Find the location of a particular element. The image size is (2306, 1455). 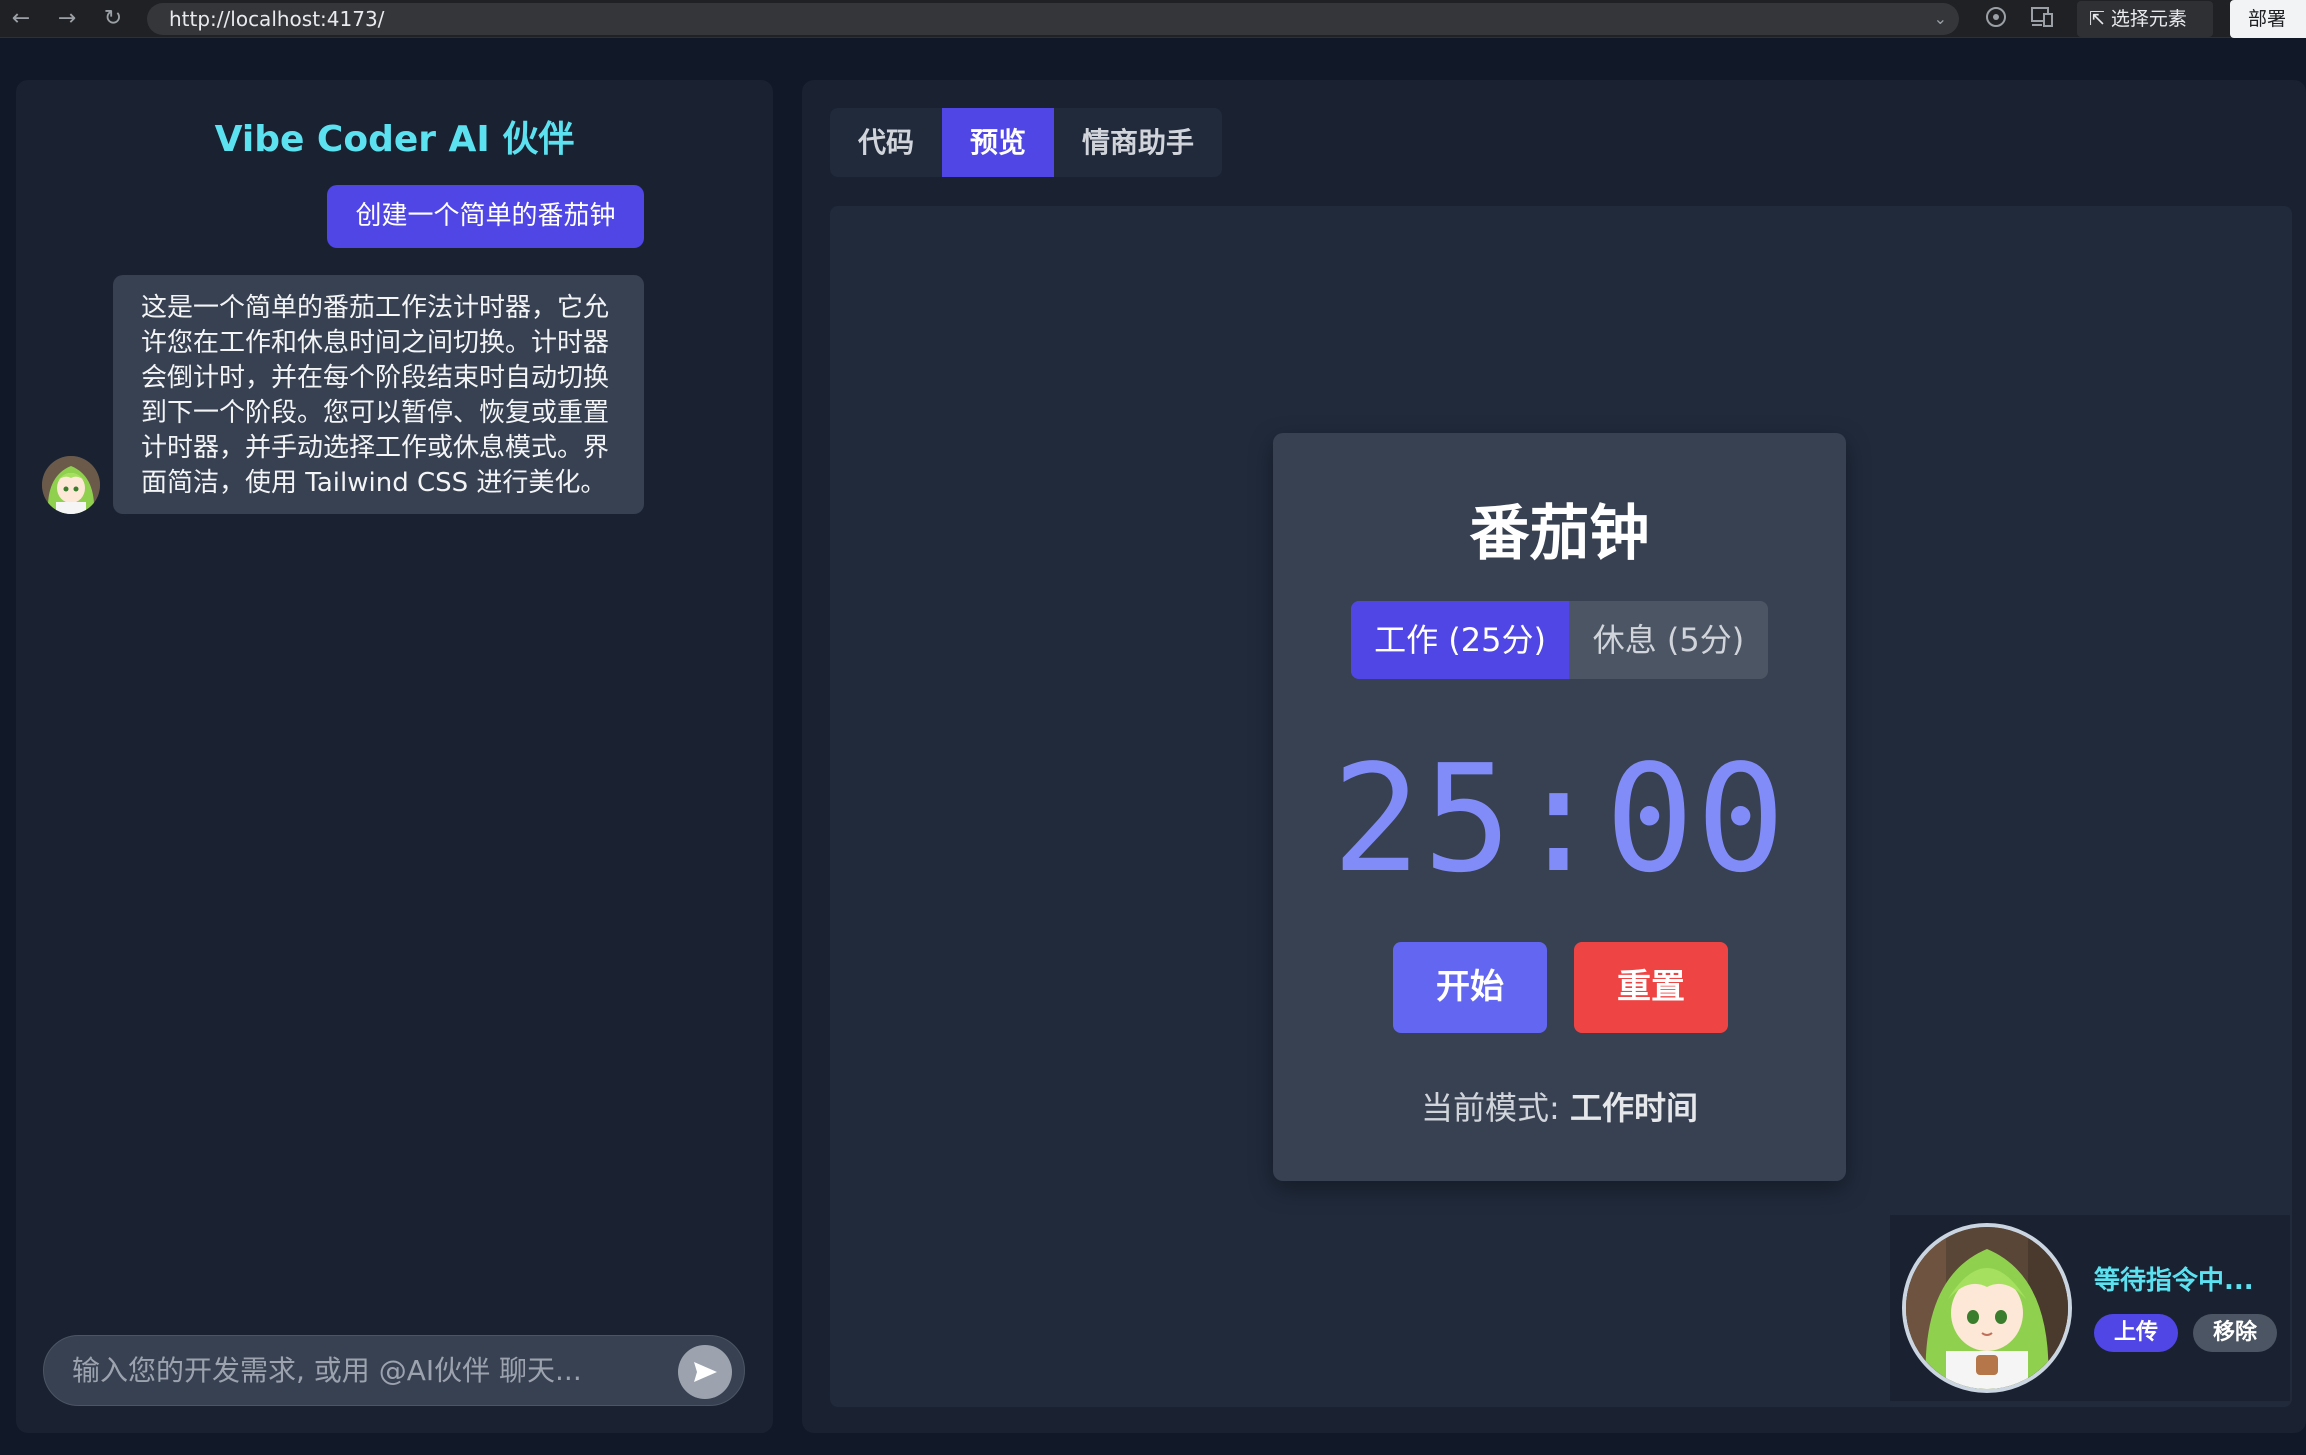

current-mode-value: 工作时间 is located at coordinates (1633, 1108).